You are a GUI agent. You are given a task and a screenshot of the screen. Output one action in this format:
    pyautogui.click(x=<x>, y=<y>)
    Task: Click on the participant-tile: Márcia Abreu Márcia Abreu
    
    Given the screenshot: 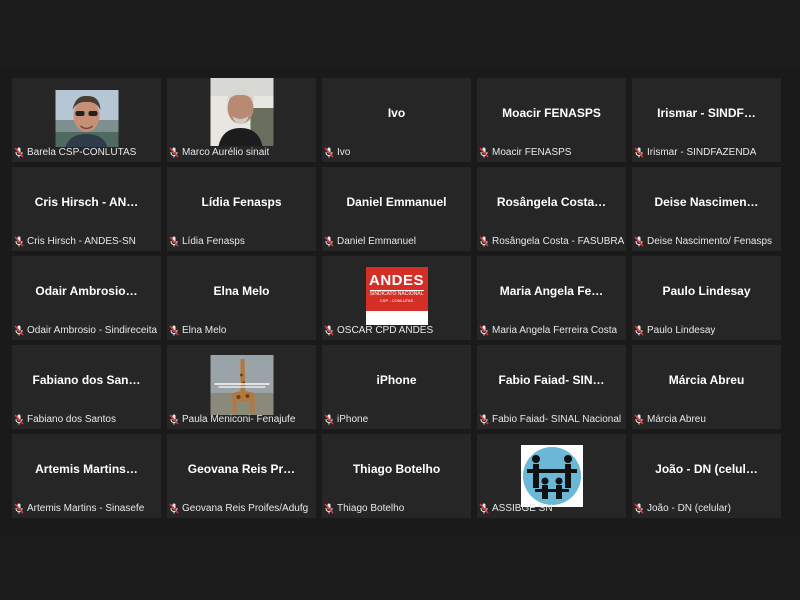 What is the action you would take?
    pyautogui.click(x=706, y=387)
    